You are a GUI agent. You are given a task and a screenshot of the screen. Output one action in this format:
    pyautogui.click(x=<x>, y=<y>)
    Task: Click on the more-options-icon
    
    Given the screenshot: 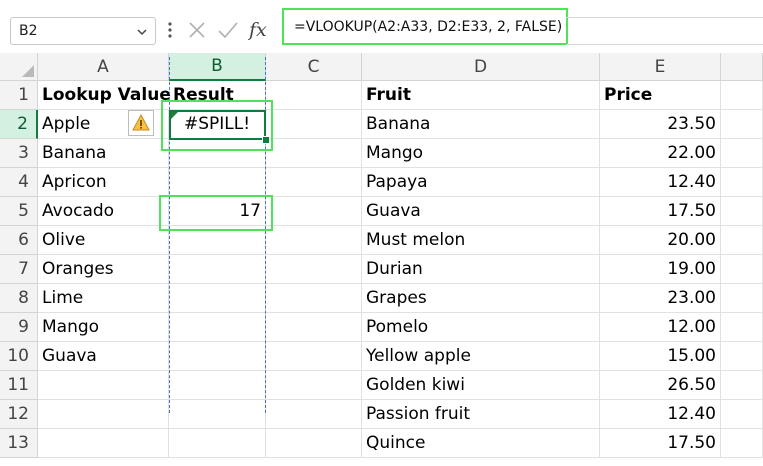 What is the action you would take?
    pyautogui.click(x=170, y=32)
    